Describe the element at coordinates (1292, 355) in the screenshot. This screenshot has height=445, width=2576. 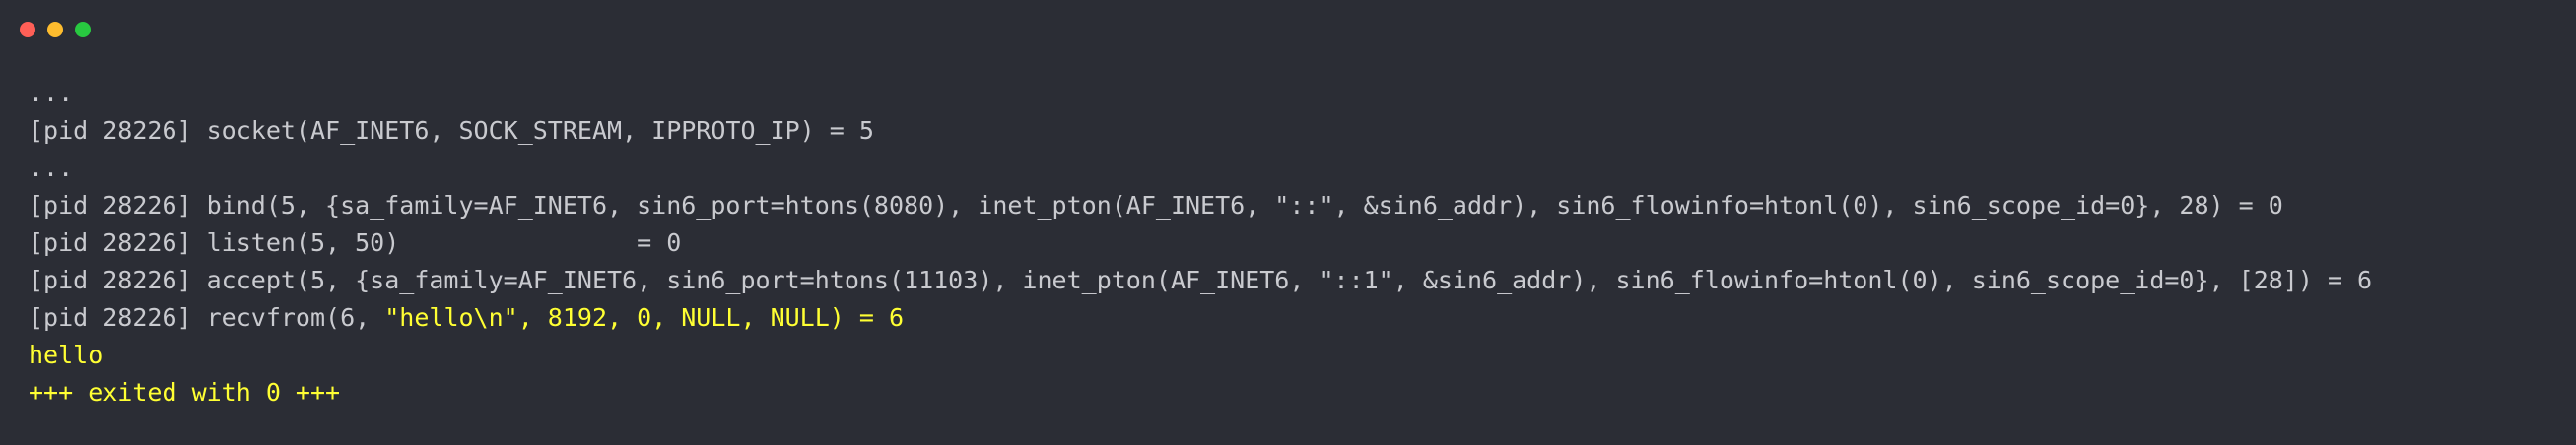
I see `terminal-line: hello` at that location.